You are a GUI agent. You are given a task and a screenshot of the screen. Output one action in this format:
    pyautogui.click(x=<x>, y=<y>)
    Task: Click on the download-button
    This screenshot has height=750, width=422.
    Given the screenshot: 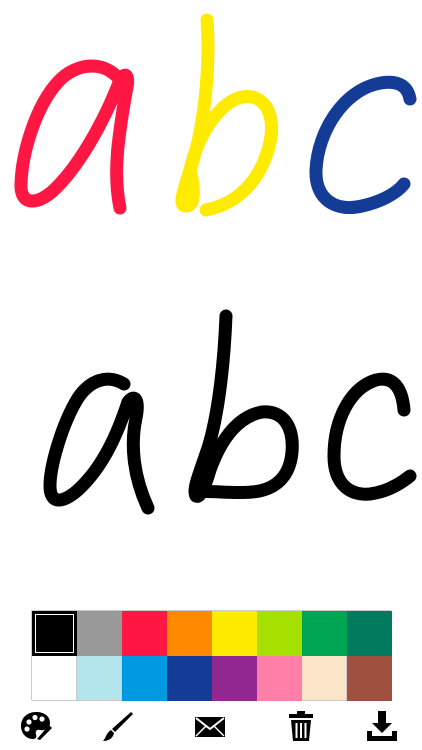 What is the action you would take?
    pyautogui.click(x=382, y=726)
    